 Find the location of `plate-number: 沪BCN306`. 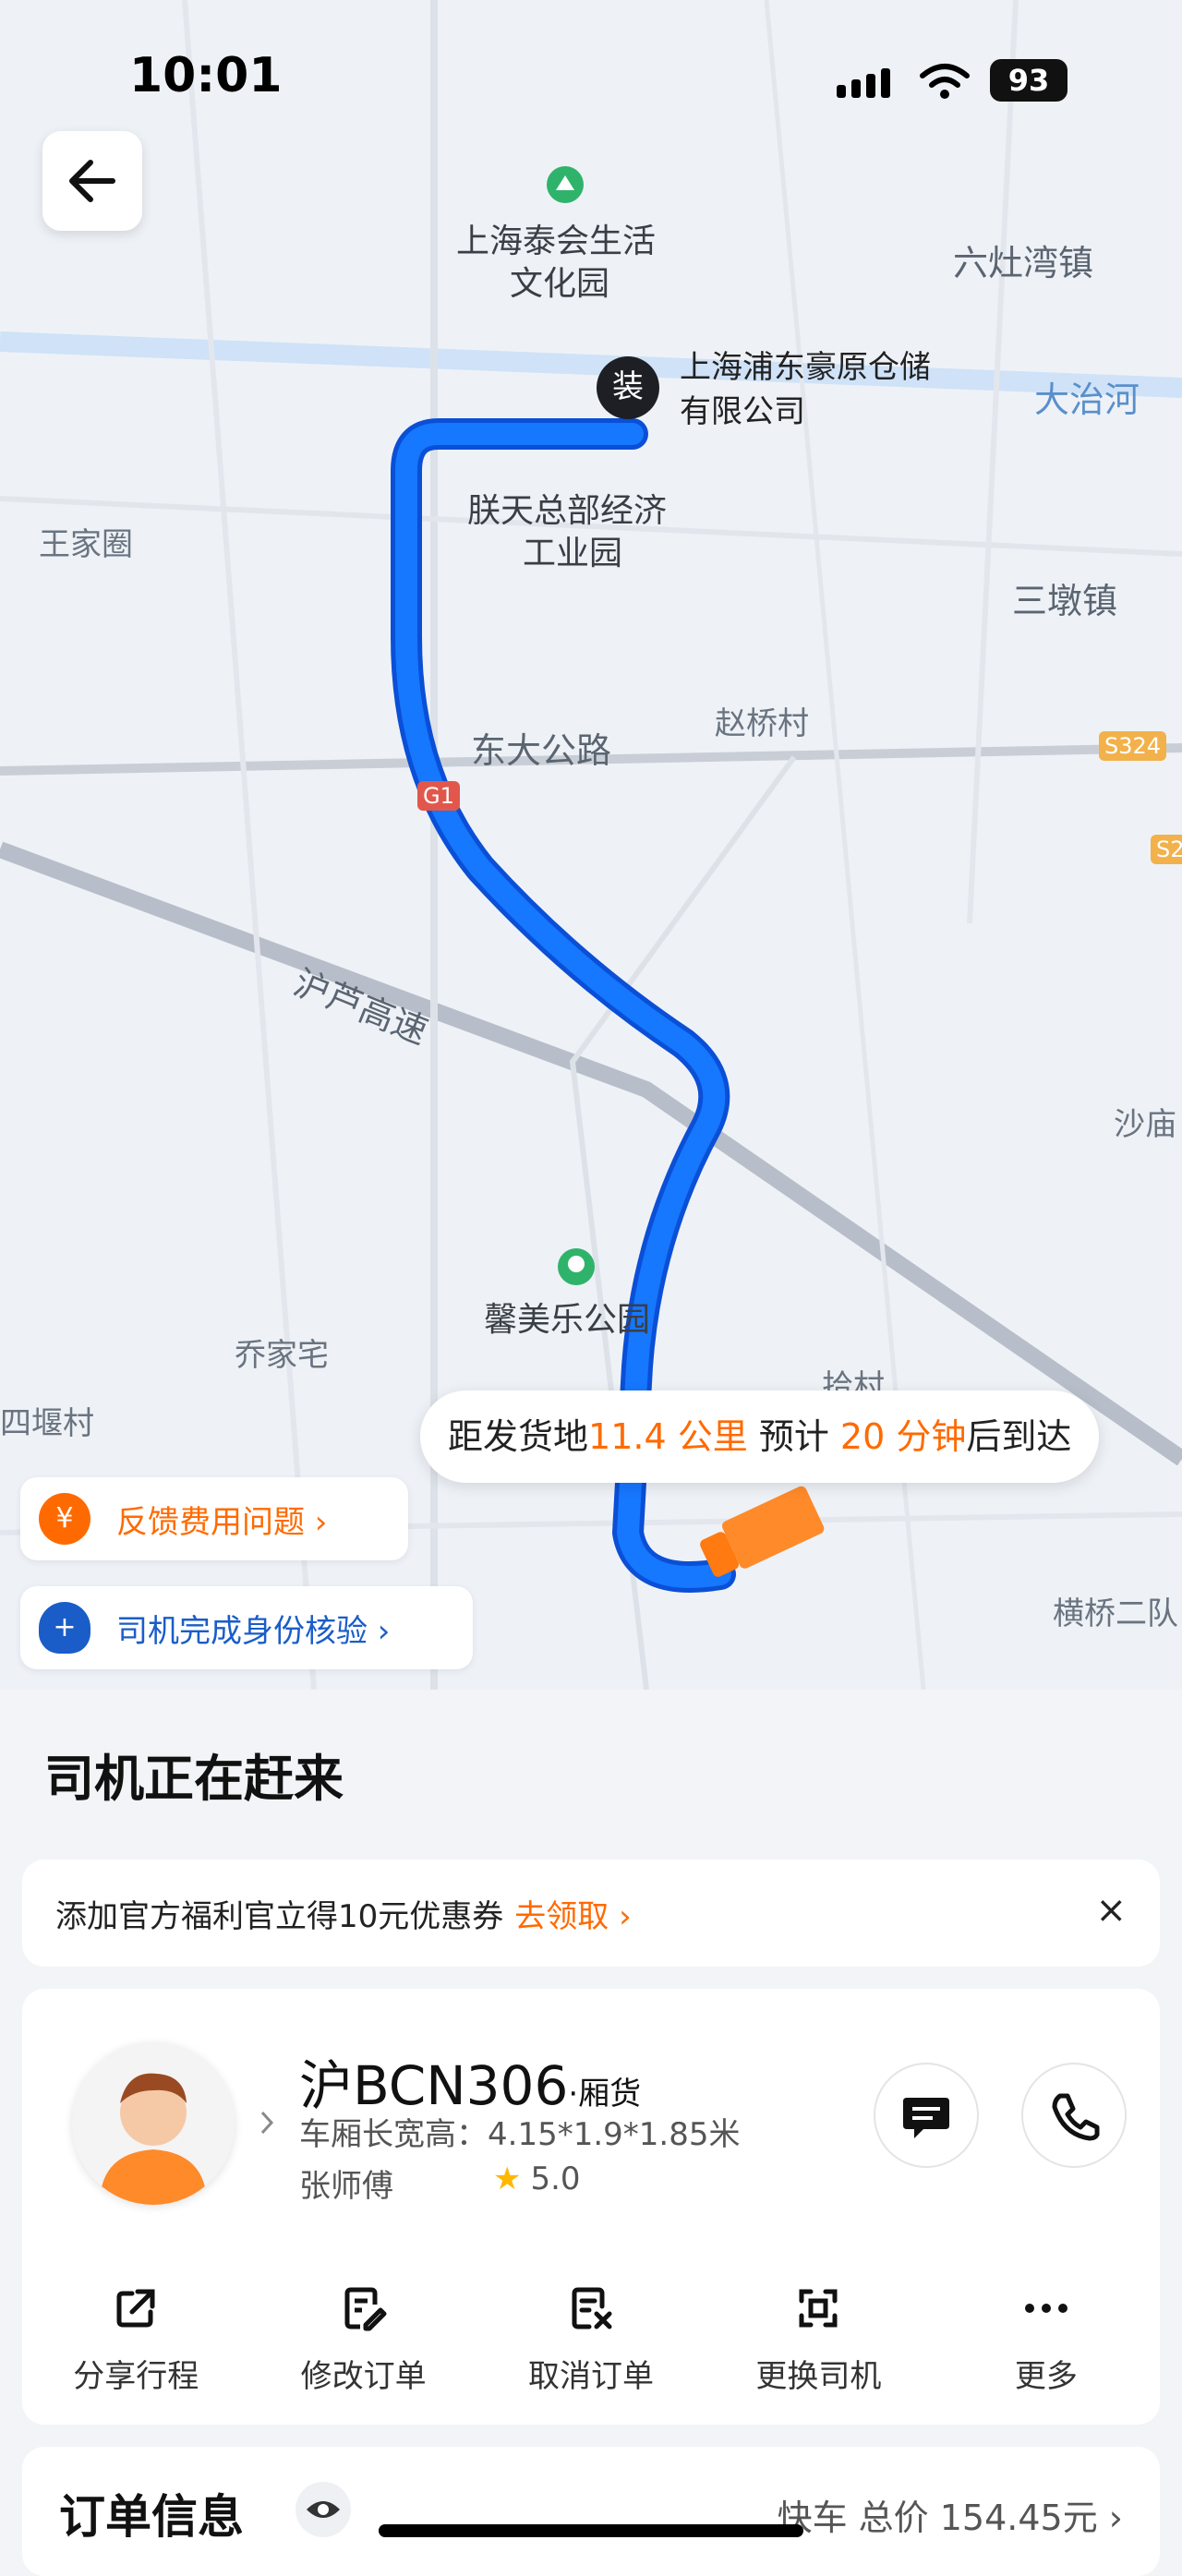

plate-number: 沪BCN306 is located at coordinates (434, 2085).